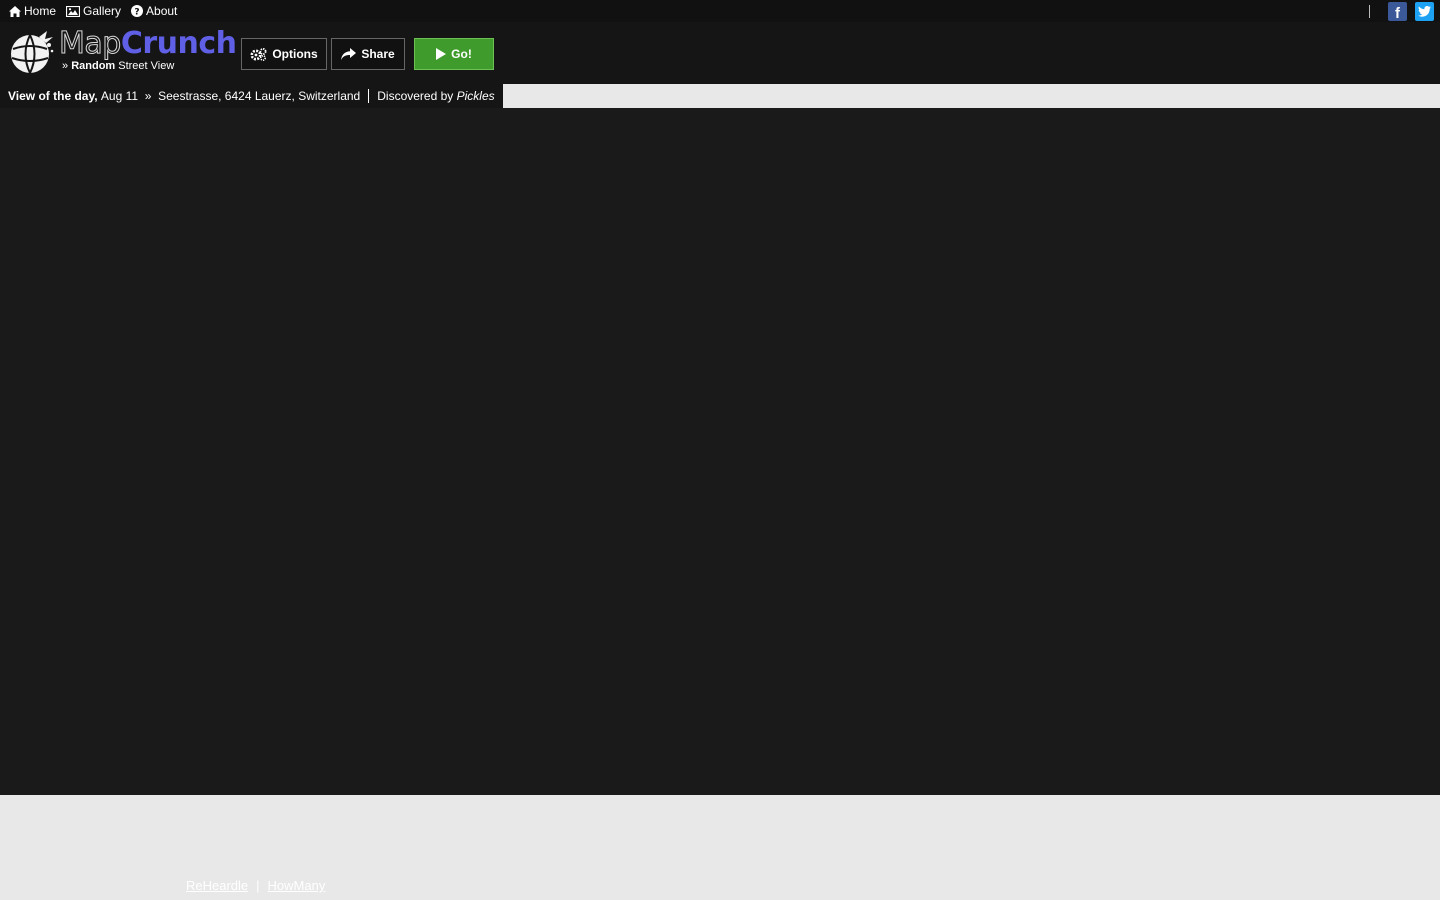 The image size is (1440, 900). What do you see at coordinates (475, 96) in the screenshot?
I see `discoverer-name: Pickles` at bounding box center [475, 96].